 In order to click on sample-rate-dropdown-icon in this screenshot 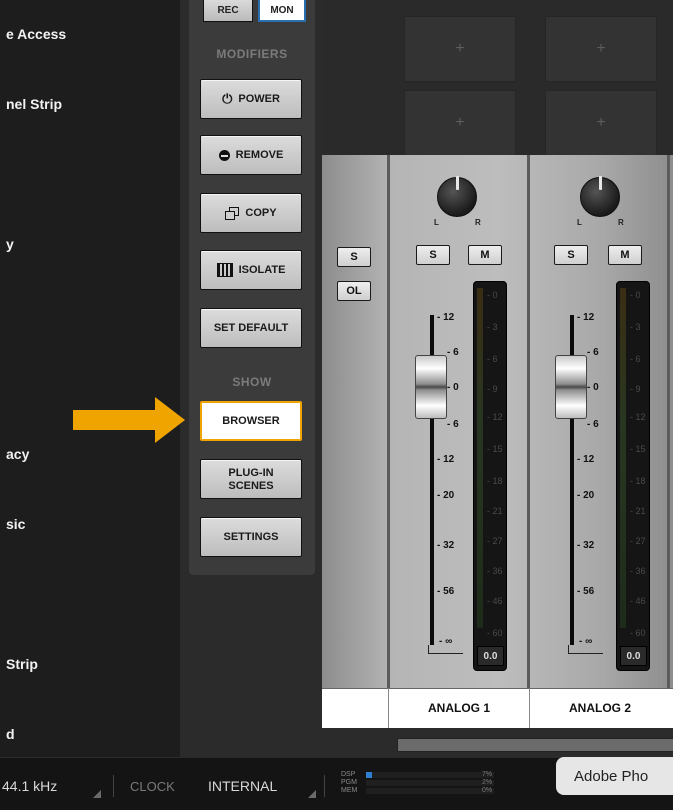, I will do `click(97, 794)`.